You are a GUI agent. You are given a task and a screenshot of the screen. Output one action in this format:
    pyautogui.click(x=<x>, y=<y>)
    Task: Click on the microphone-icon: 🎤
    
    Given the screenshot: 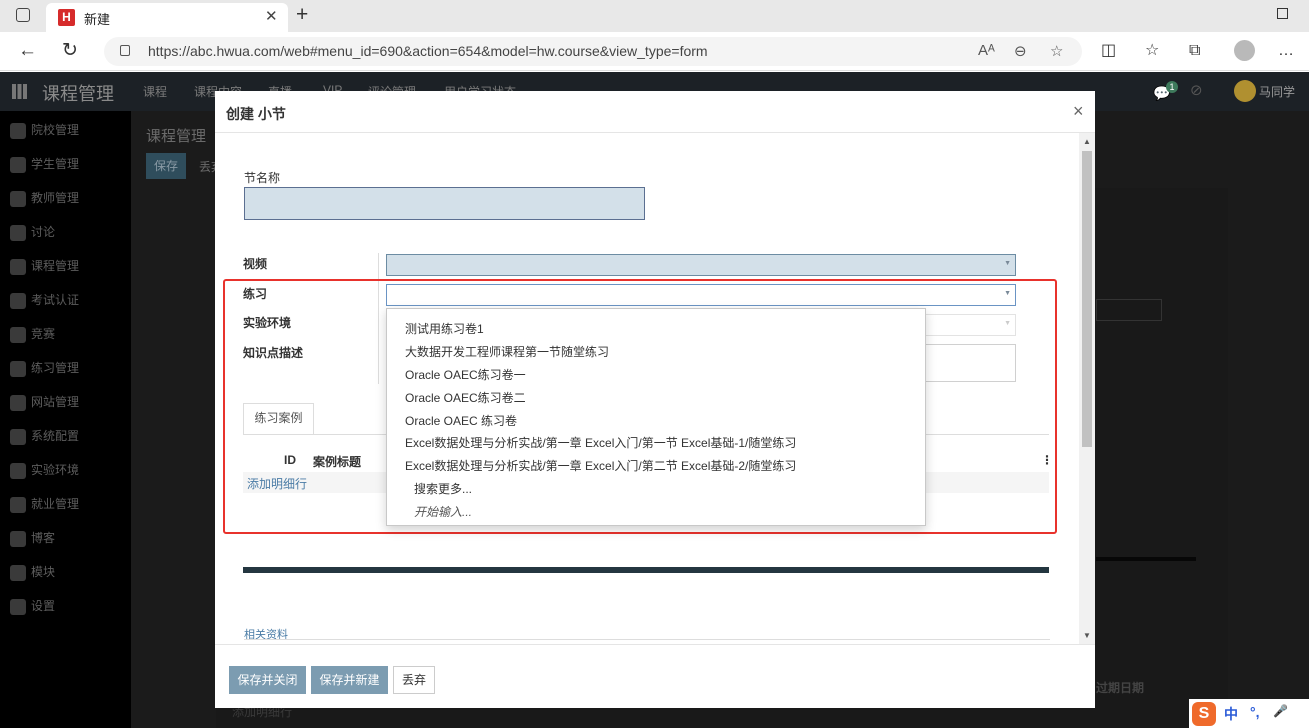 What is the action you would take?
    pyautogui.click(x=1280, y=711)
    